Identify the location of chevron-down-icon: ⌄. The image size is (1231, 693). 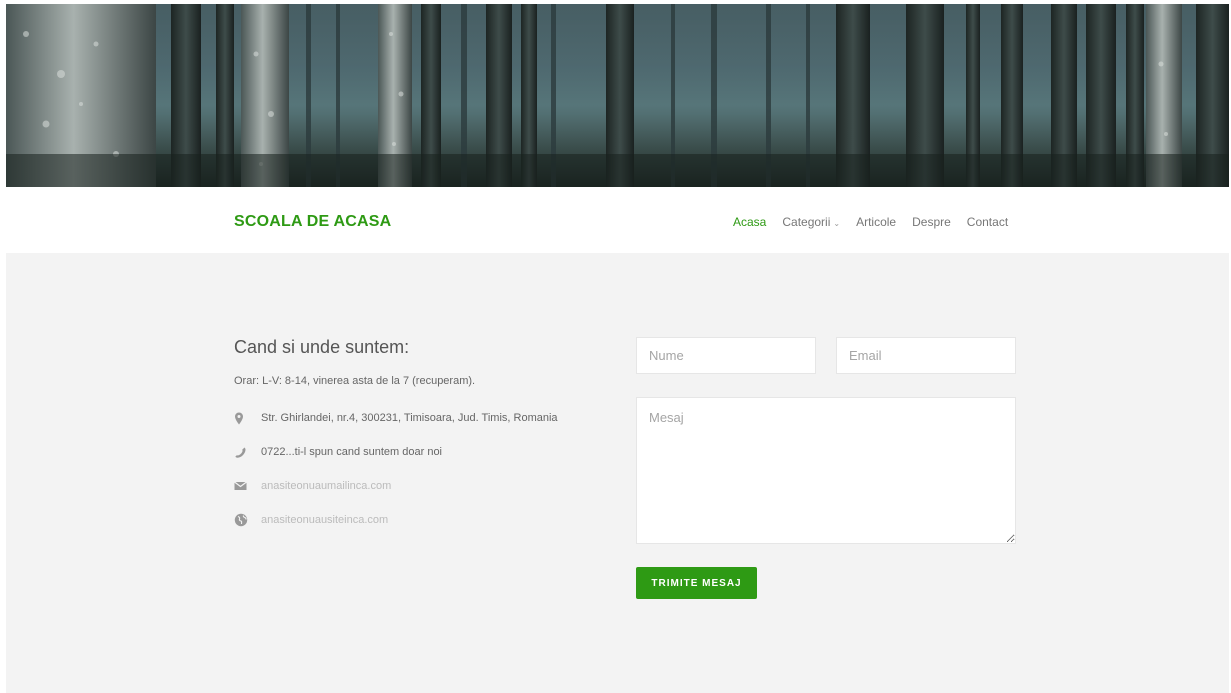
(837, 223).